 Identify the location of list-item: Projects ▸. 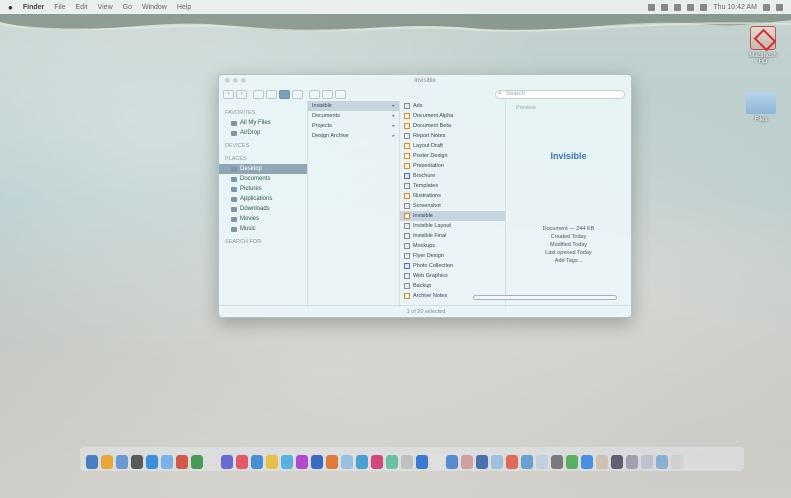
(353, 126).